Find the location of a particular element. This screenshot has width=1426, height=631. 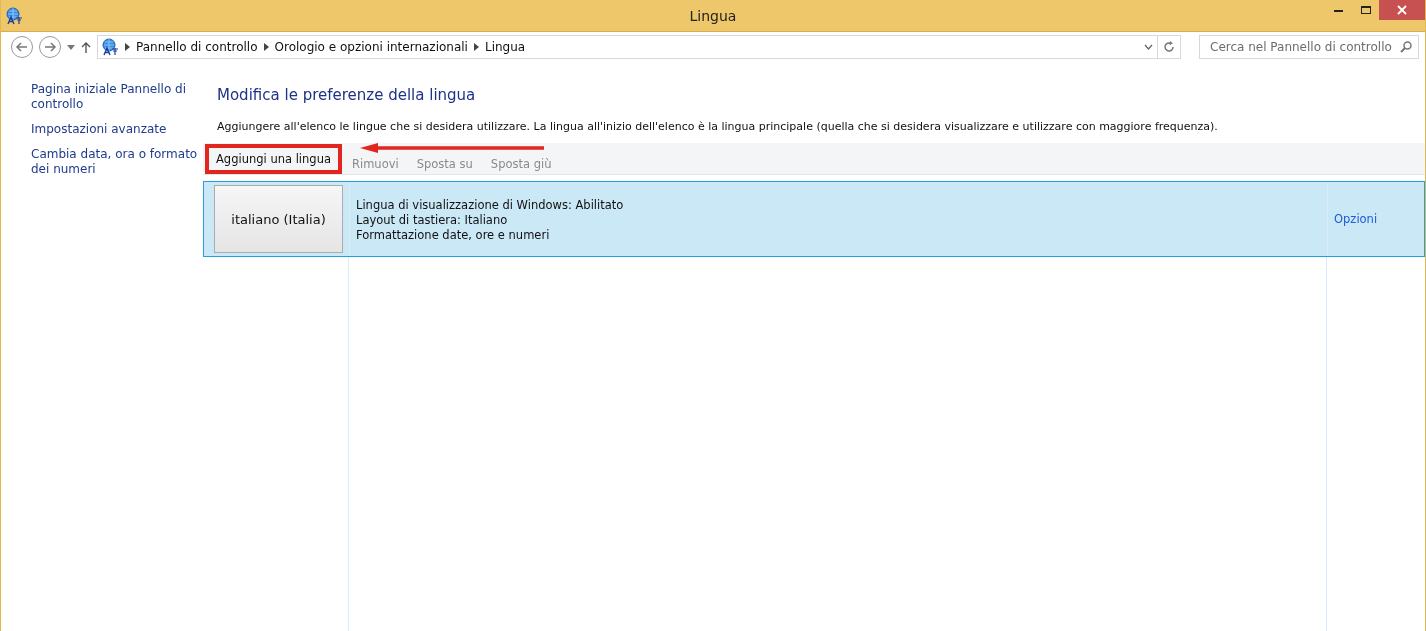

refresh-button is located at coordinates (1169, 47).